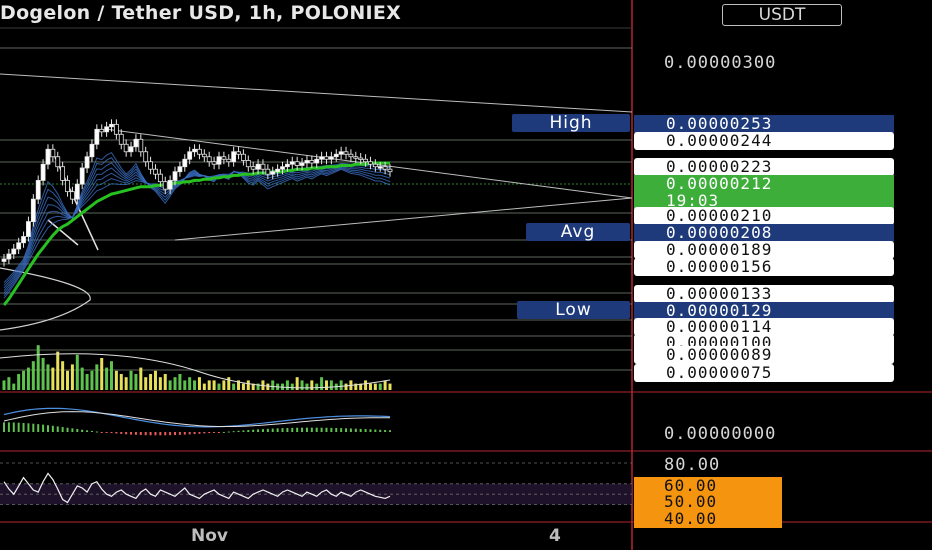  I want to click on chart-title: Dogelon / Tether USD, 1h, POLONIEX, so click(201, 13).